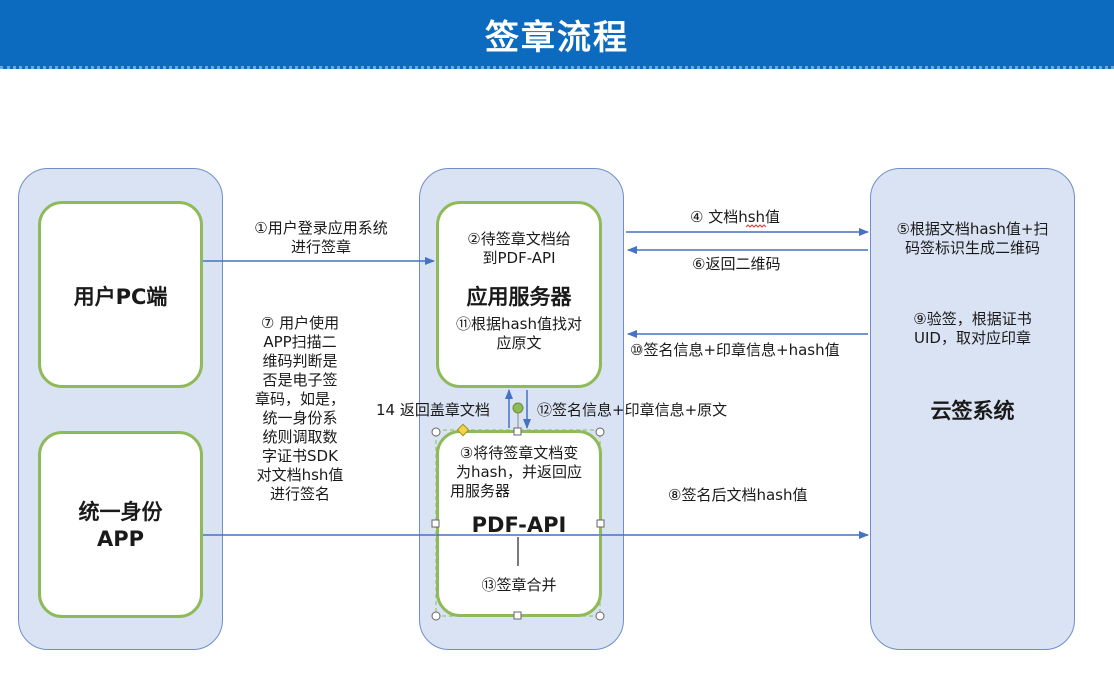 The width and height of the screenshot is (1114, 673). I want to click on user-pc-label: 用户PC端, so click(120, 297).